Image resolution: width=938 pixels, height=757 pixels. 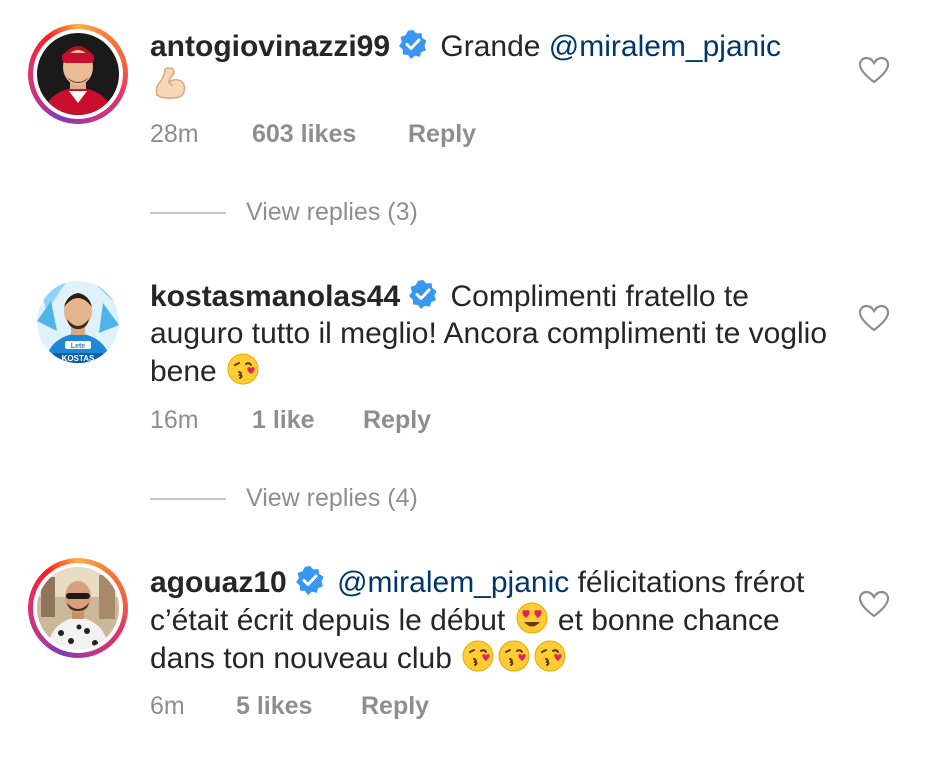 I want to click on comment-meta: 28m 603 likes Reply, so click(x=313, y=134).